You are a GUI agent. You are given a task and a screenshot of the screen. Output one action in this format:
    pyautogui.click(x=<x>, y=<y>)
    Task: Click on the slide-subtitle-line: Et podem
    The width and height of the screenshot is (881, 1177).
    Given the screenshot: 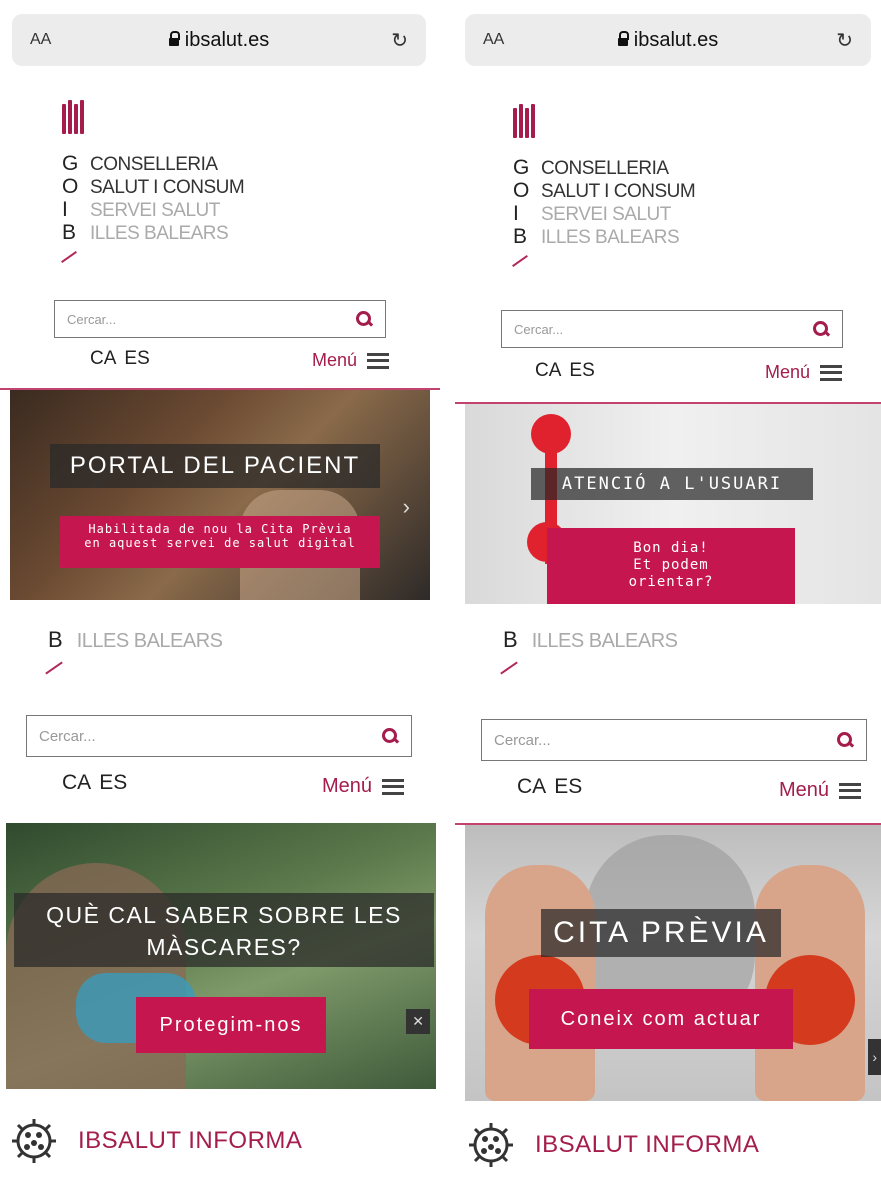 What is the action you would take?
    pyautogui.click(x=671, y=565)
    